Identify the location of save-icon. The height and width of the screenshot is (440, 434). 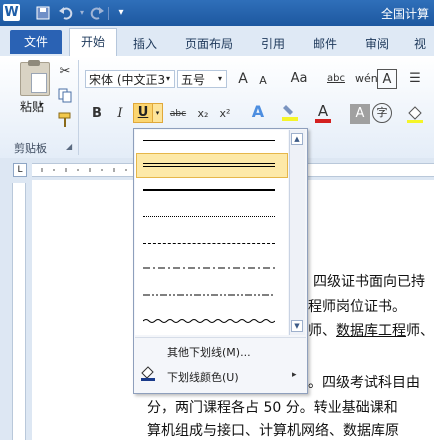
(43, 13).